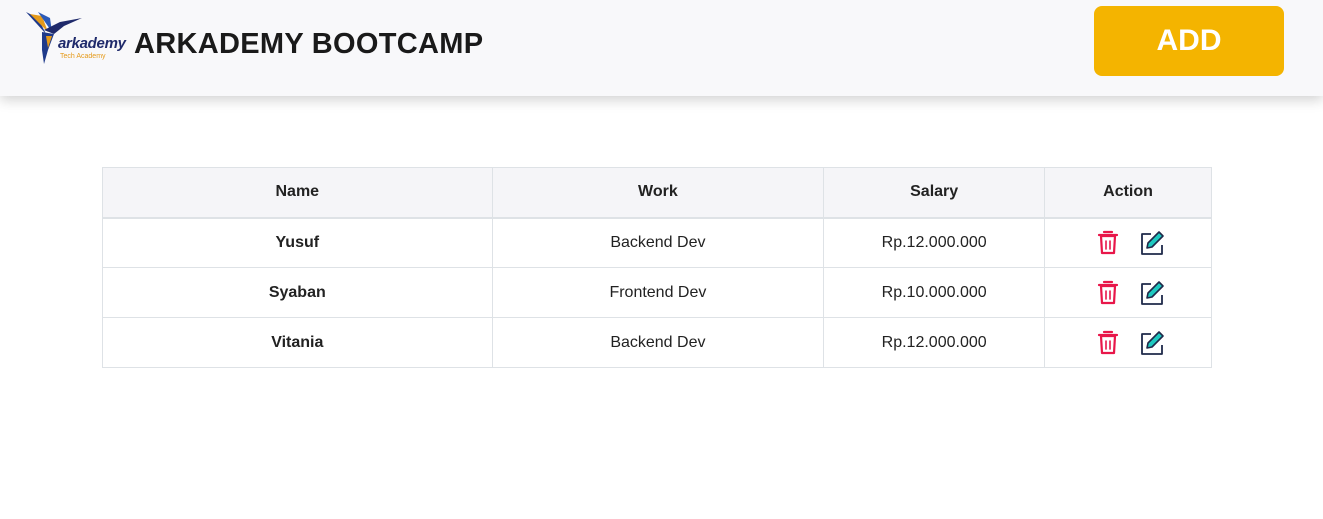 The image size is (1323, 519). I want to click on logo-tagline: Tech Academy, so click(83, 56).